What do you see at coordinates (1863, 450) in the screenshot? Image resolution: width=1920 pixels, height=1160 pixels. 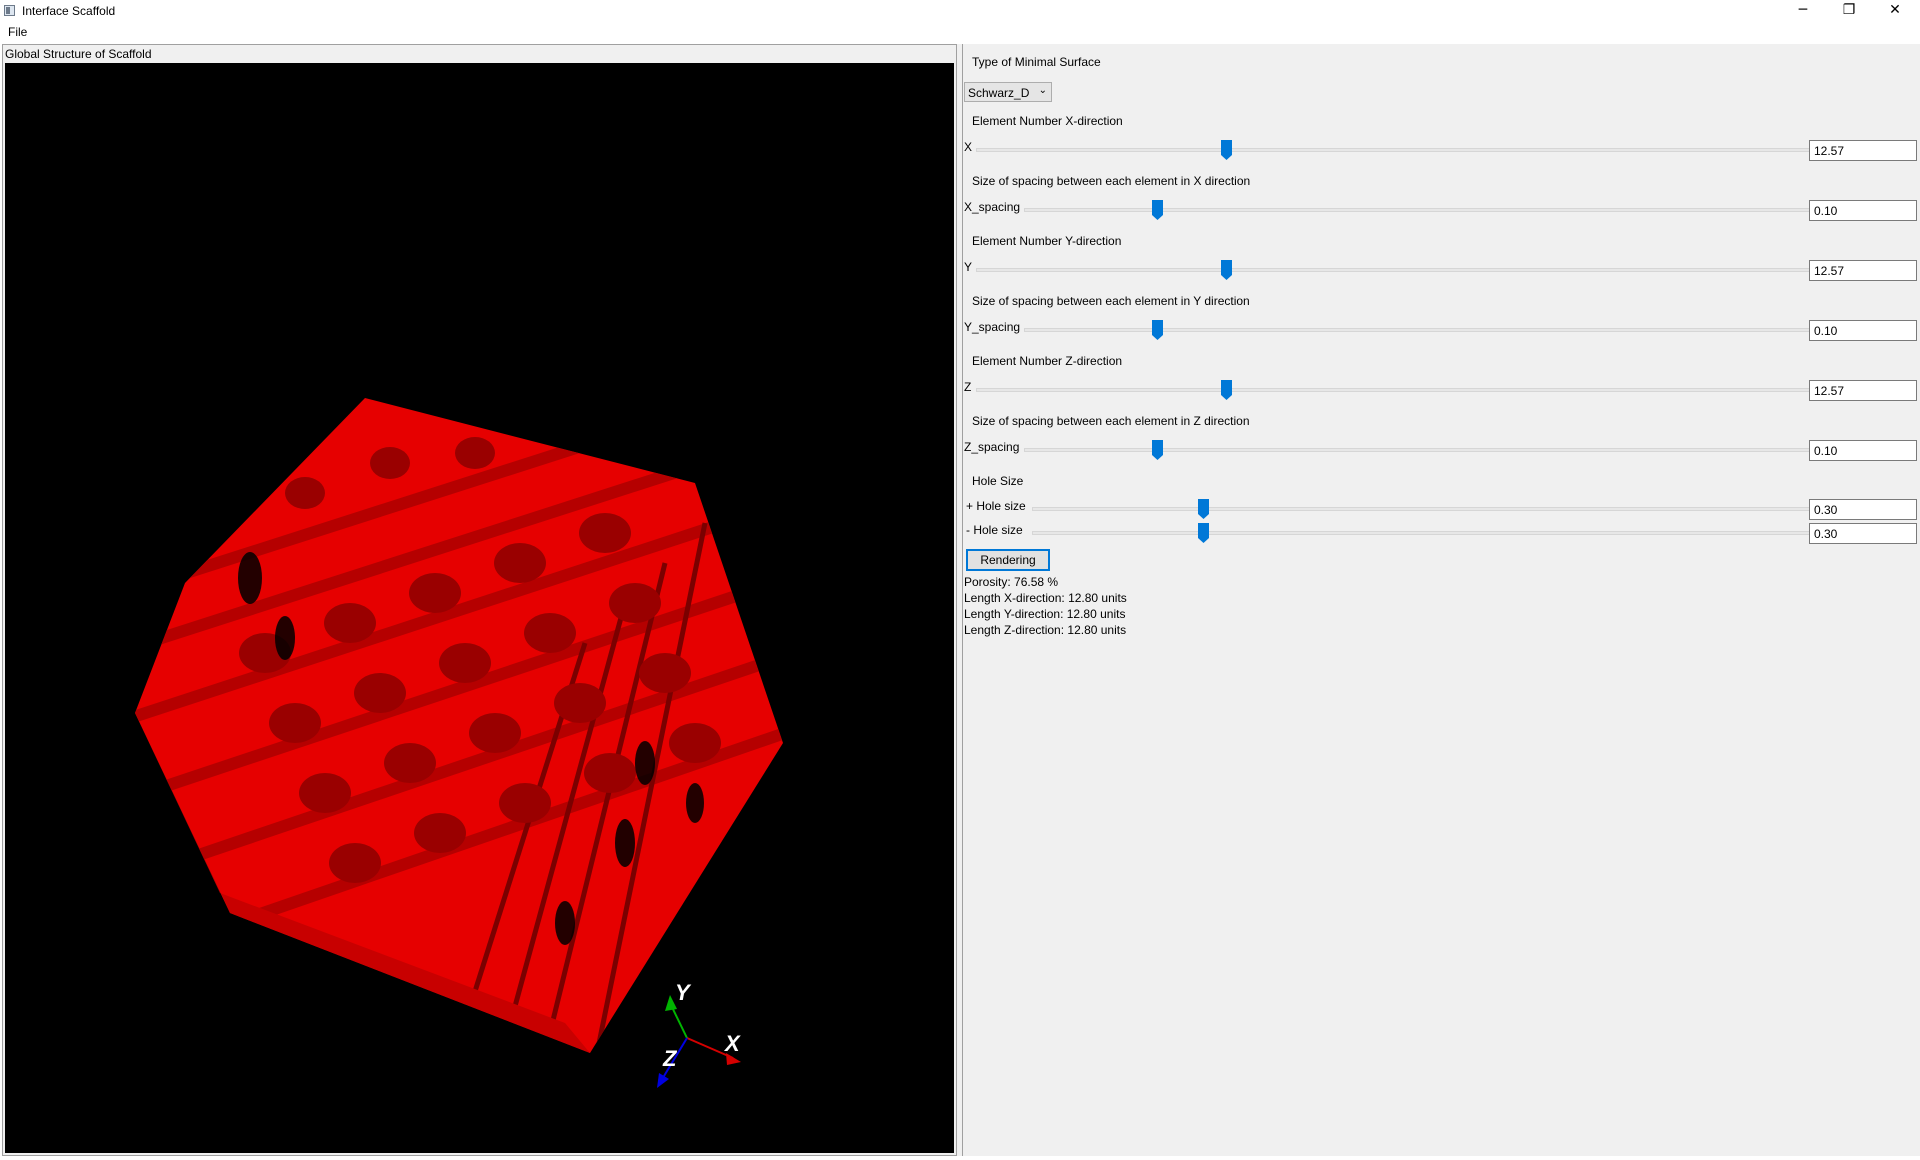 I see `z-spacing-value-field: 0.10` at bounding box center [1863, 450].